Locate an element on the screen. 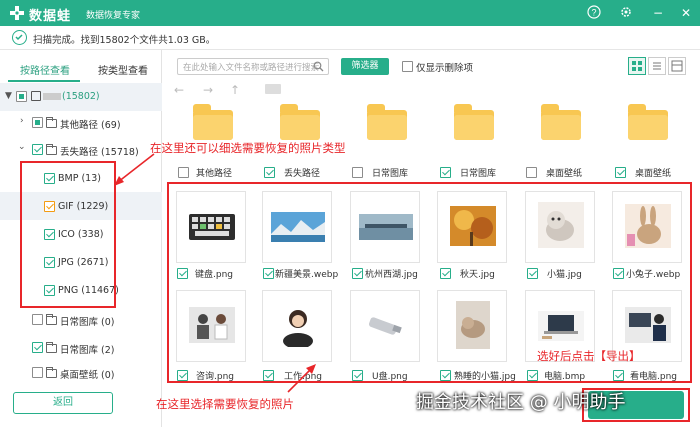 Image resolution: width=700 pixels, height=427 pixels. tree-label: 日常图库 (2) is located at coordinates (87, 350).